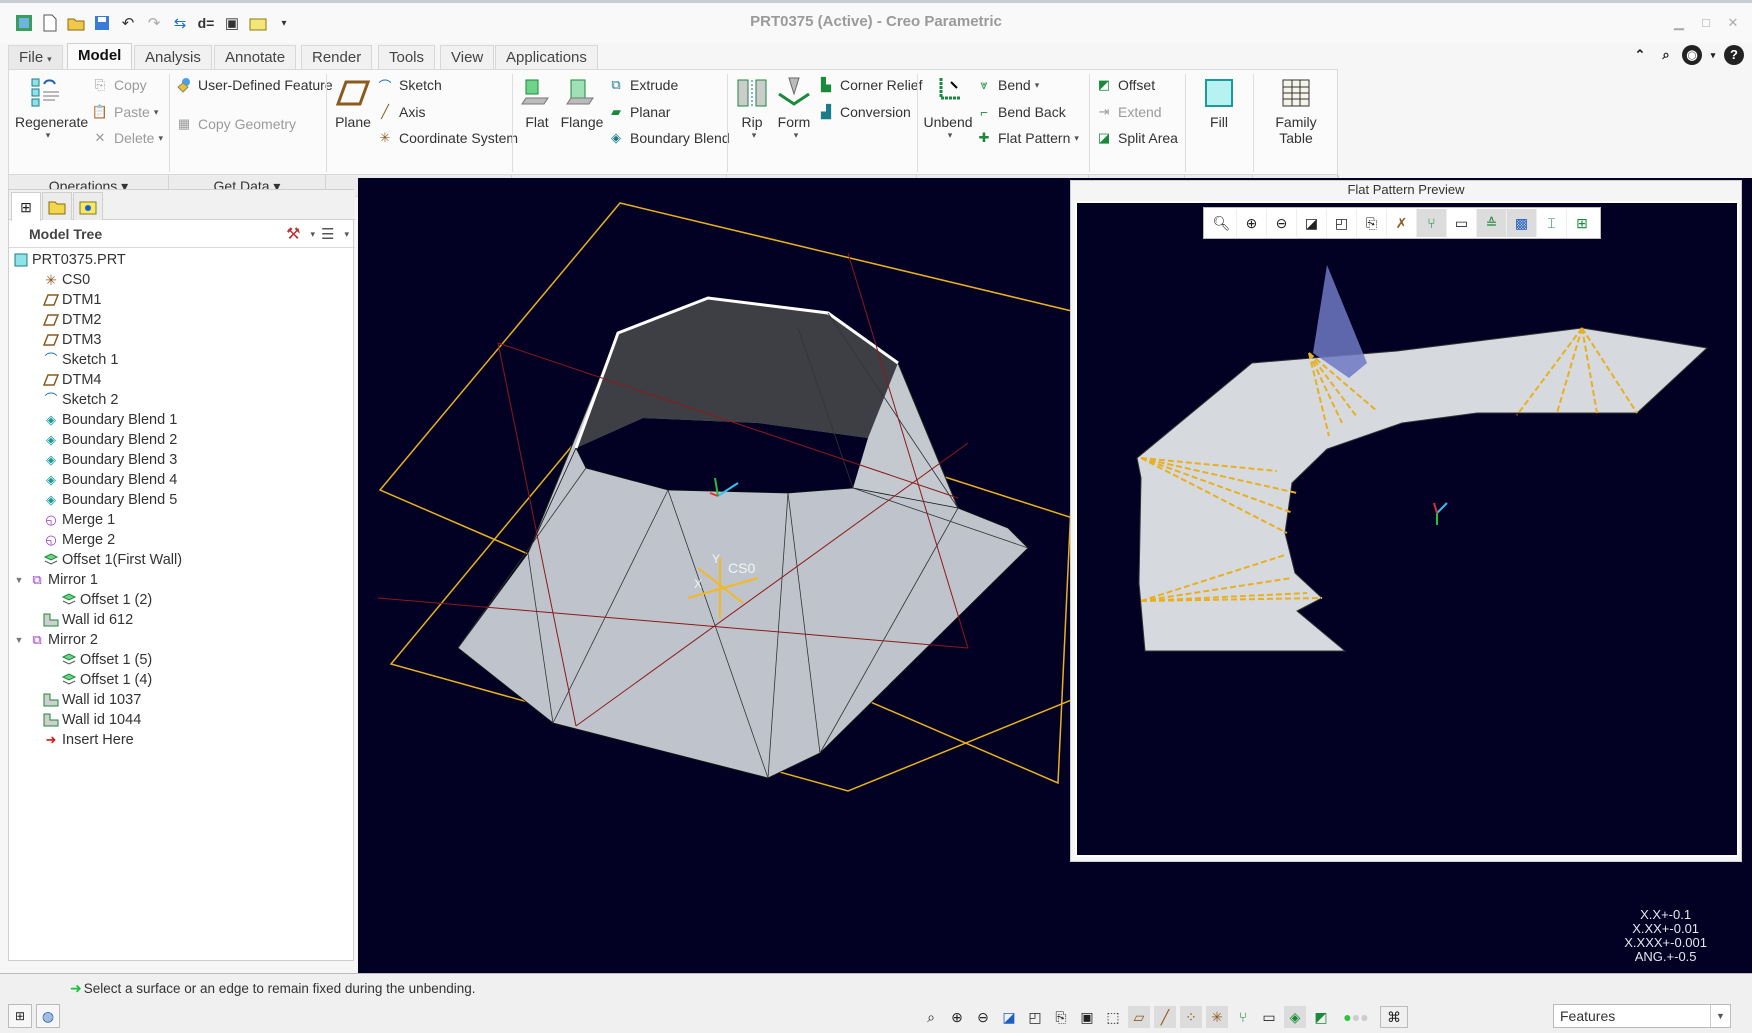 The height and width of the screenshot is (1033, 1752). I want to click on show-icon: ☰, so click(327, 234).